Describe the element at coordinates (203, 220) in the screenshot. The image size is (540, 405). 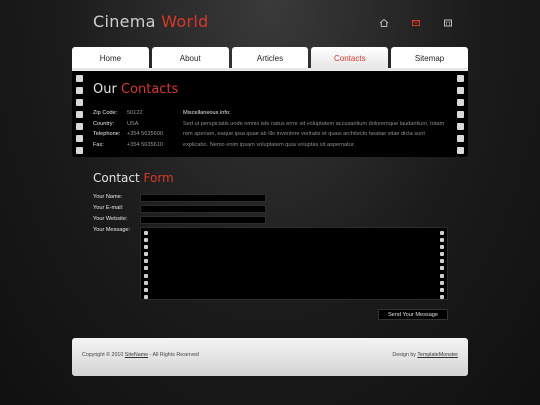
I see `website-input` at that location.